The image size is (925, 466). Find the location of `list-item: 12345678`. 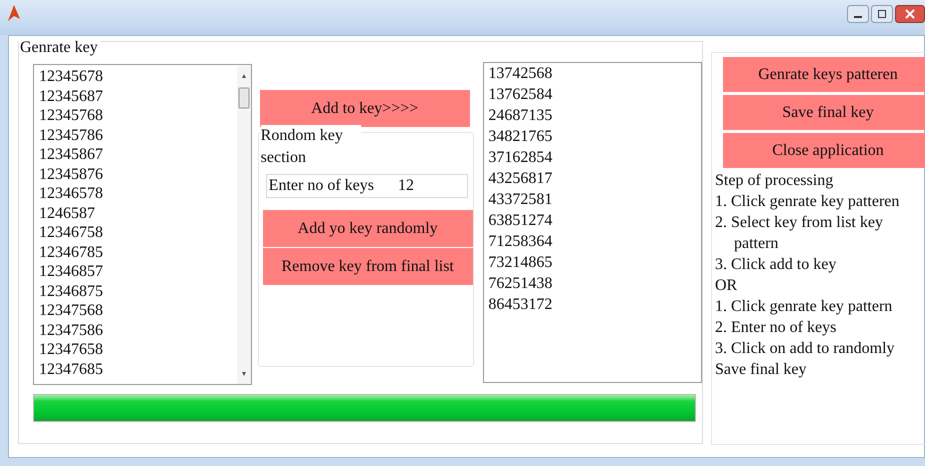

list-item: 12345678 is located at coordinates (138, 76).